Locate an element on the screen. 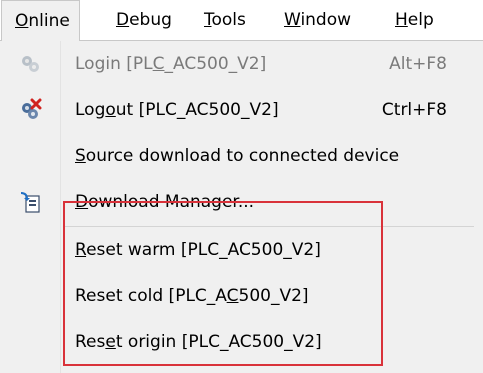  shortcut-label: Alt+F8 is located at coordinates (418, 64).